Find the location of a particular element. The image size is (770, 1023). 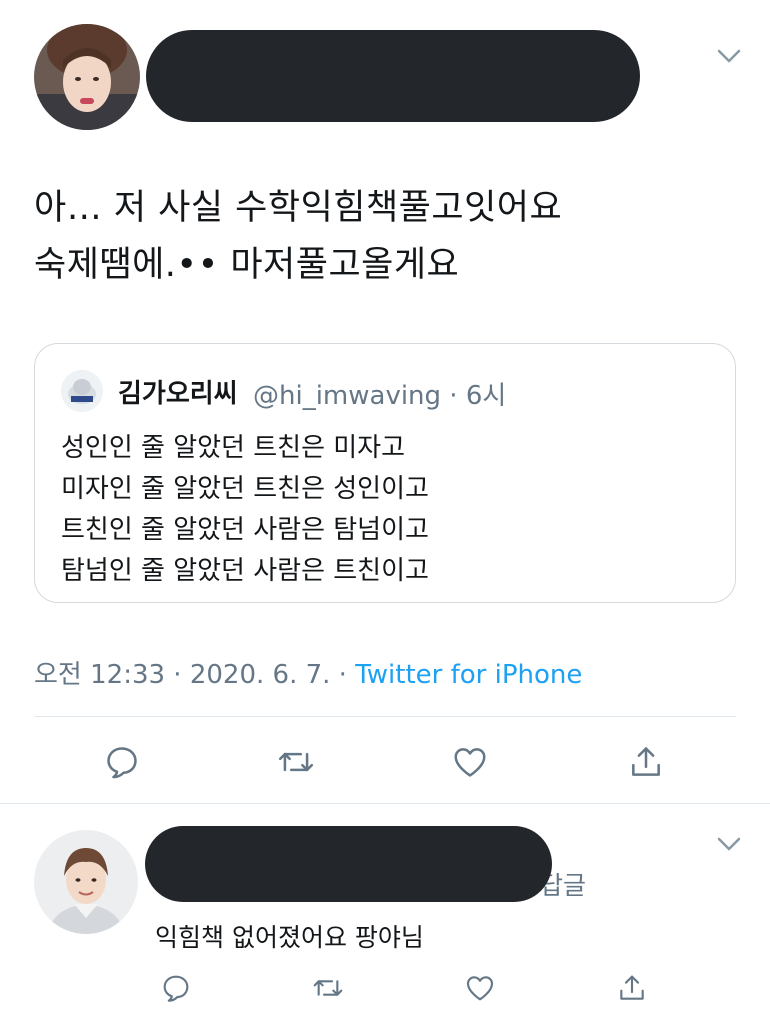

redacted-reply-author is located at coordinates (348, 864).